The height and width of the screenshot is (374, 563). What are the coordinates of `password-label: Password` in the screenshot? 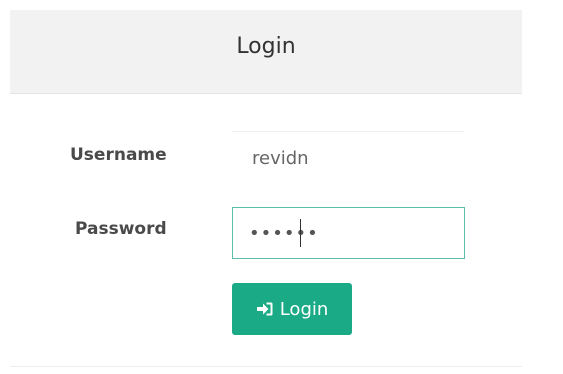 It's located at (121, 229).